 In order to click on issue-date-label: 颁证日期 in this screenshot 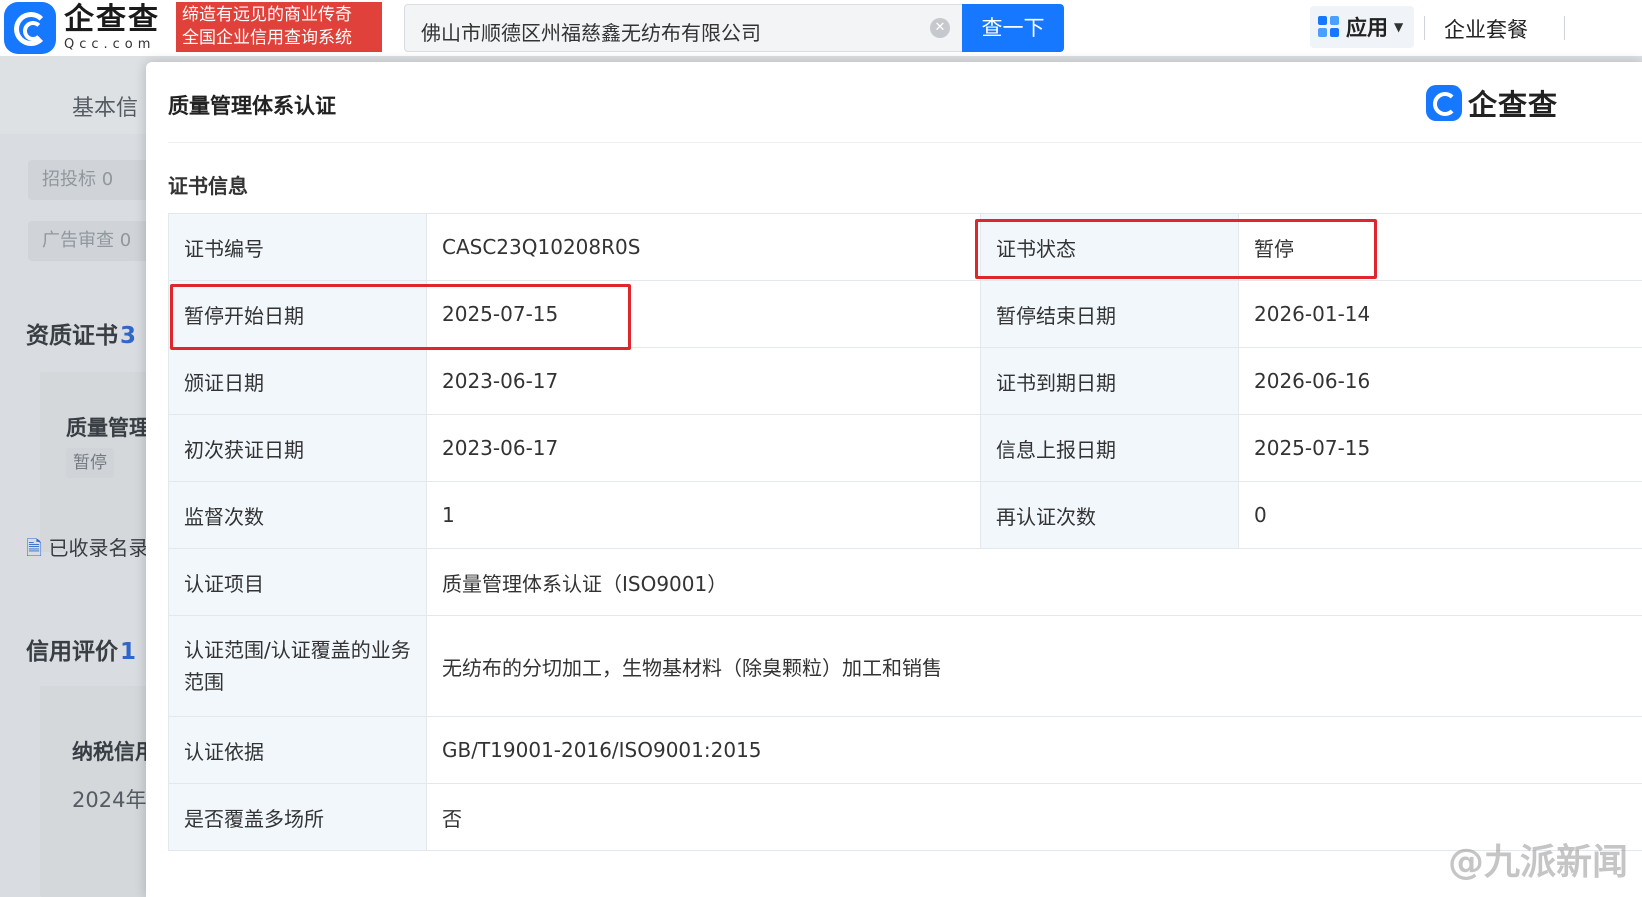, I will do `click(297, 381)`.